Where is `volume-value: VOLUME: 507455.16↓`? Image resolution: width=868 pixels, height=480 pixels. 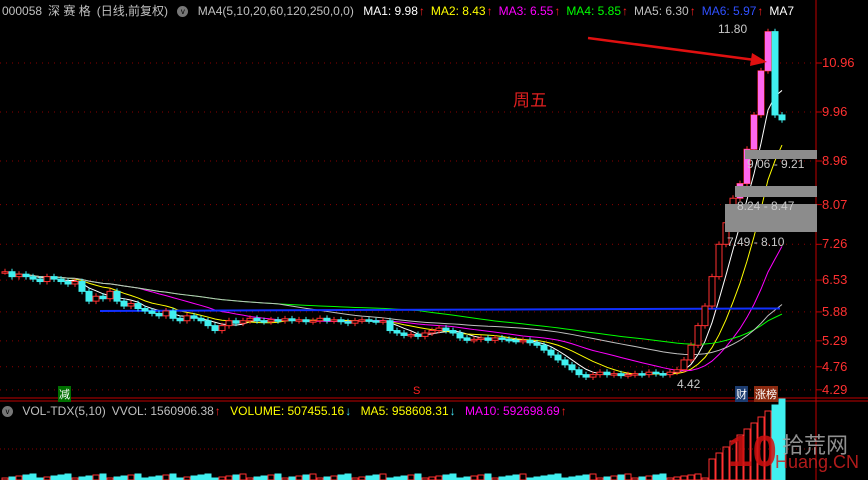
volume-value: VOLUME: 507455.16↓ is located at coordinates (291, 411).